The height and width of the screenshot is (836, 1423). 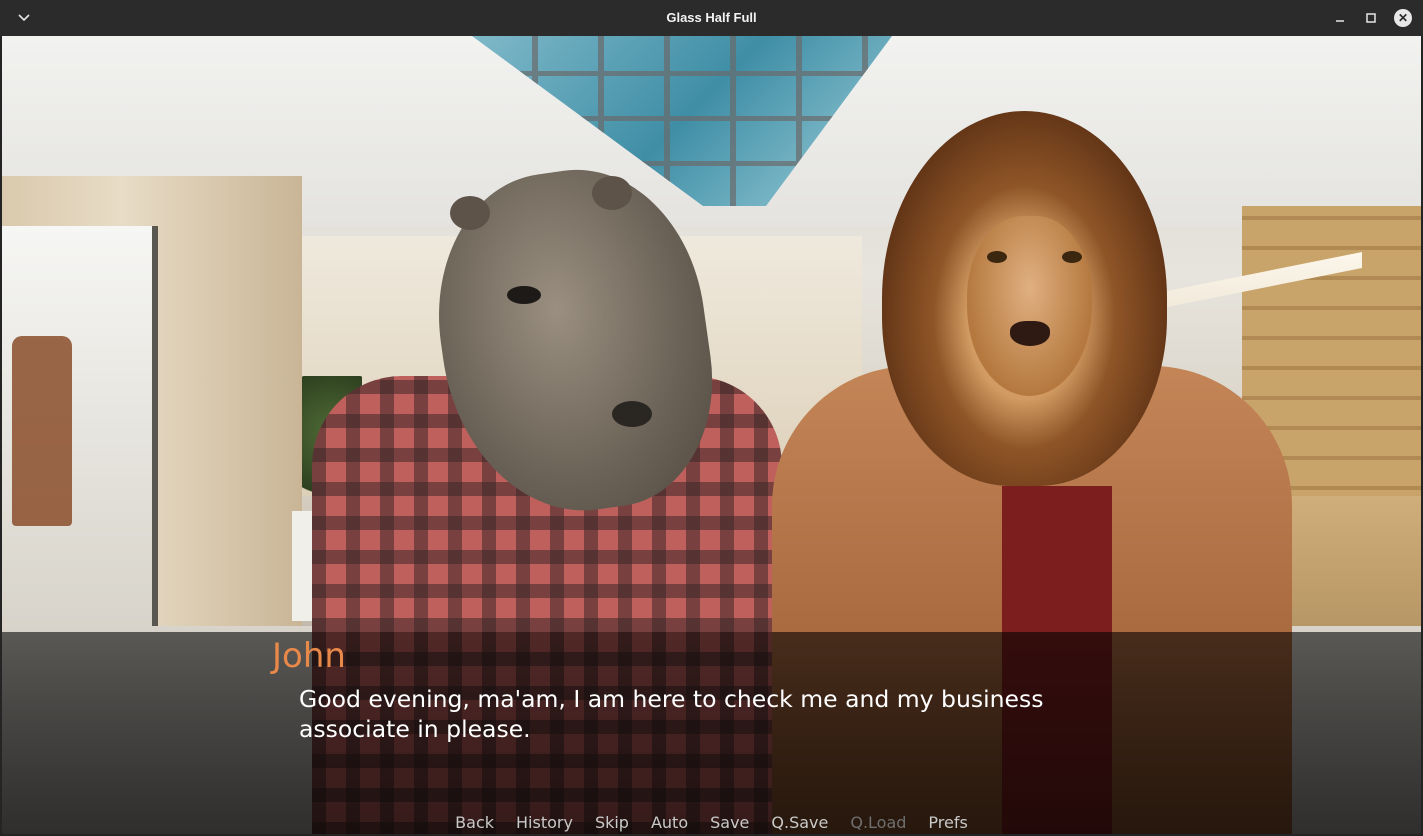 I want to click on skip-button: Skip, so click(x=612, y=823).